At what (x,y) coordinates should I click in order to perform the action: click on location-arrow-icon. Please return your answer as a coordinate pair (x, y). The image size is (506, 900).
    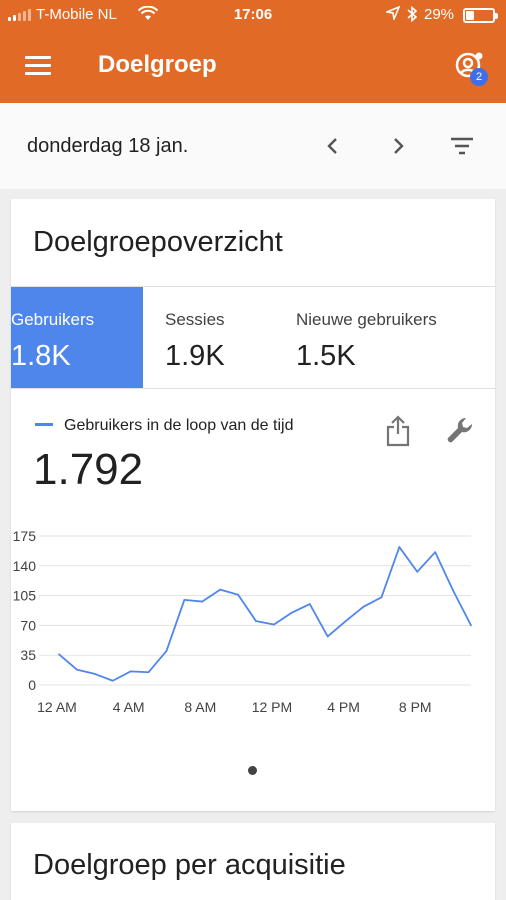
    Looking at the image, I should click on (392, 14).